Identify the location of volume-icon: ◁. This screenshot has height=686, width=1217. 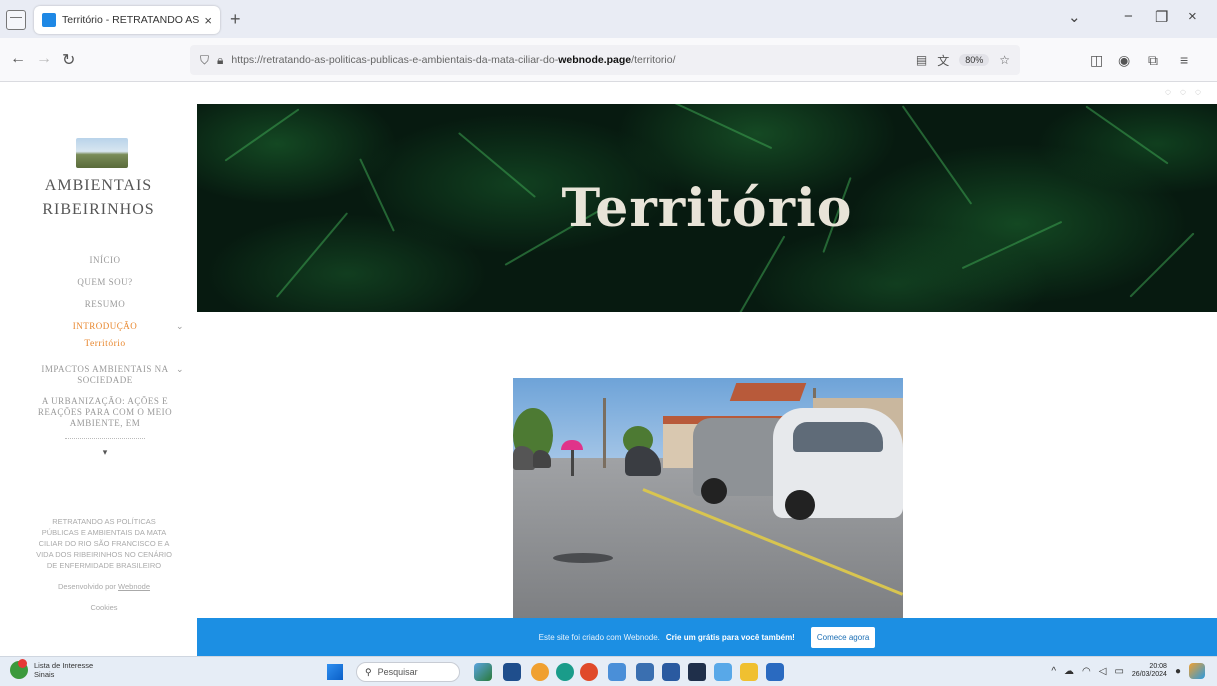
(1103, 671).